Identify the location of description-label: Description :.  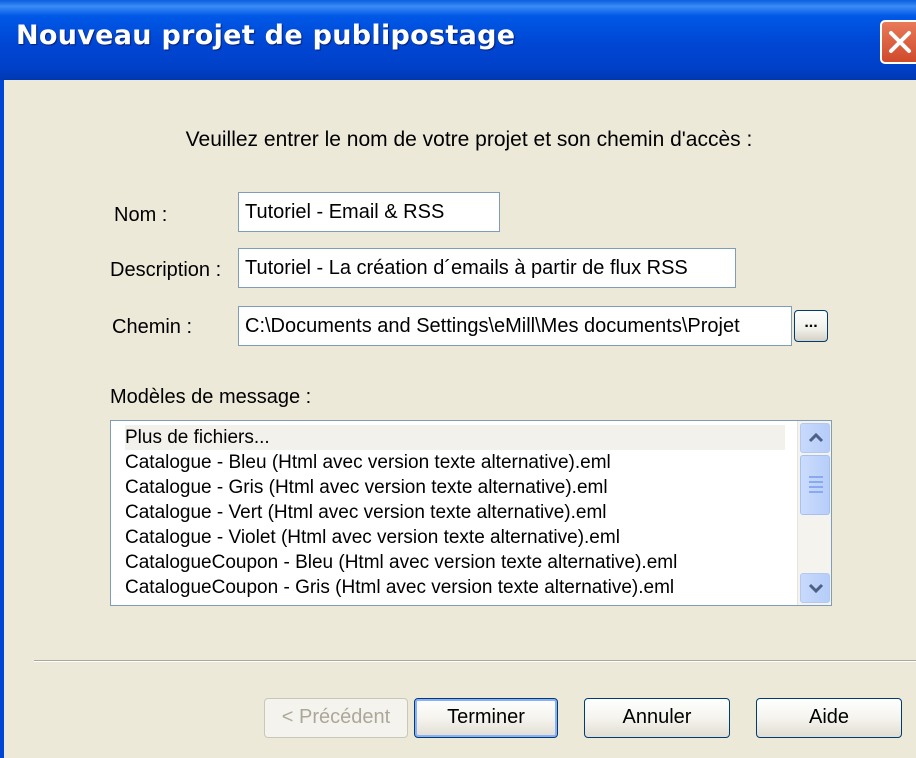
(166, 270).